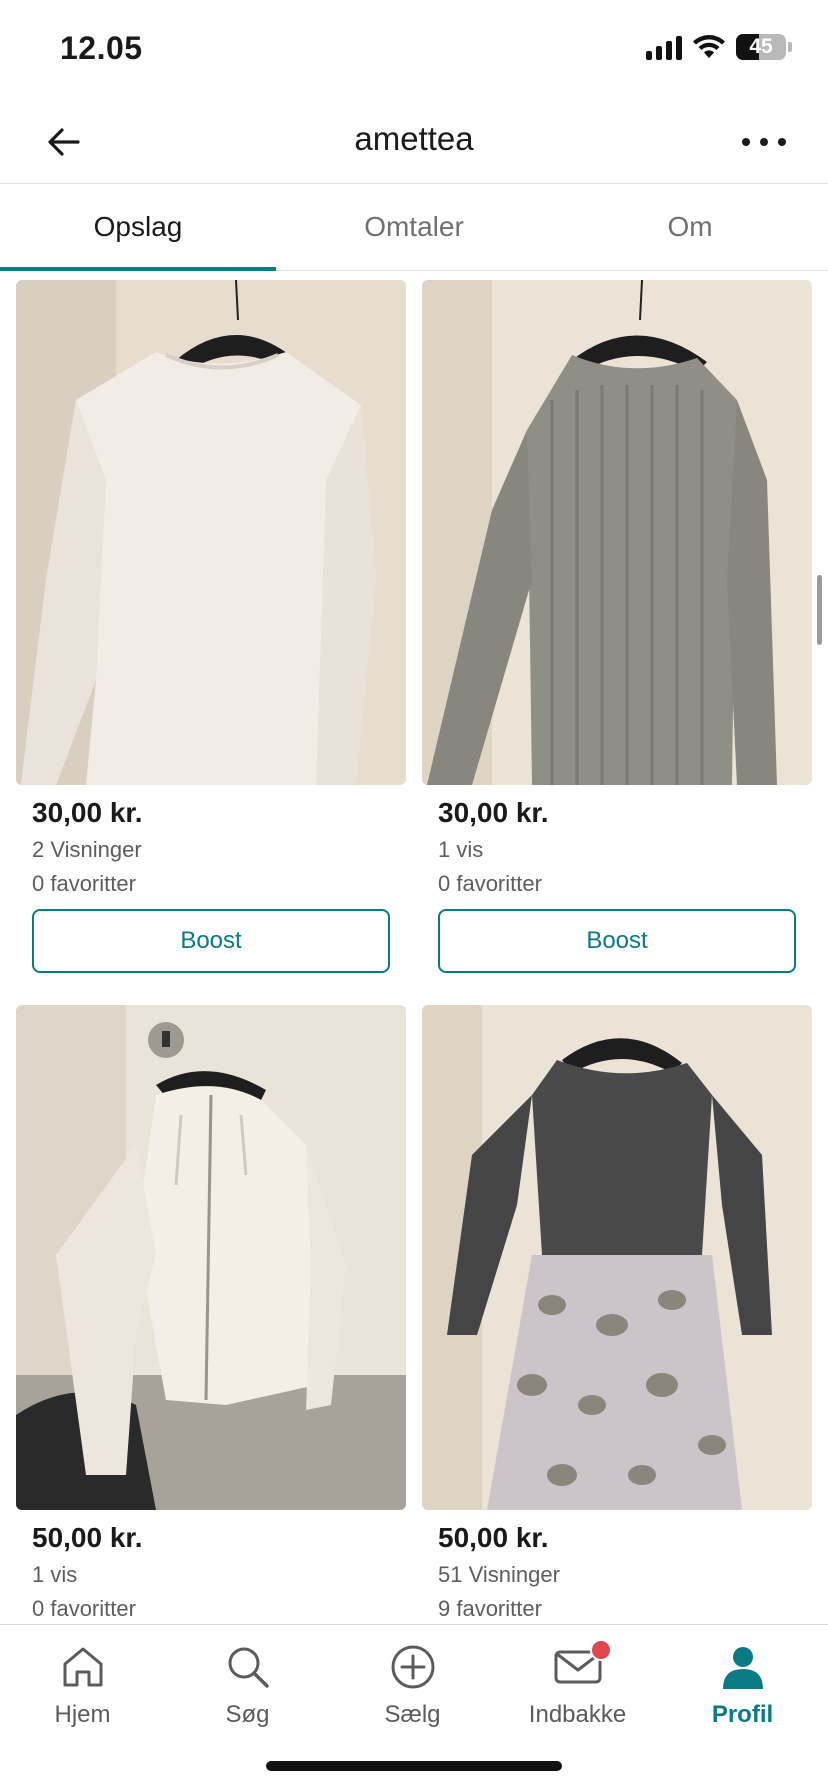 The height and width of the screenshot is (1792, 828). Describe the element at coordinates (709, 46) in the screenshot. I see `wifi-icon` at that location.